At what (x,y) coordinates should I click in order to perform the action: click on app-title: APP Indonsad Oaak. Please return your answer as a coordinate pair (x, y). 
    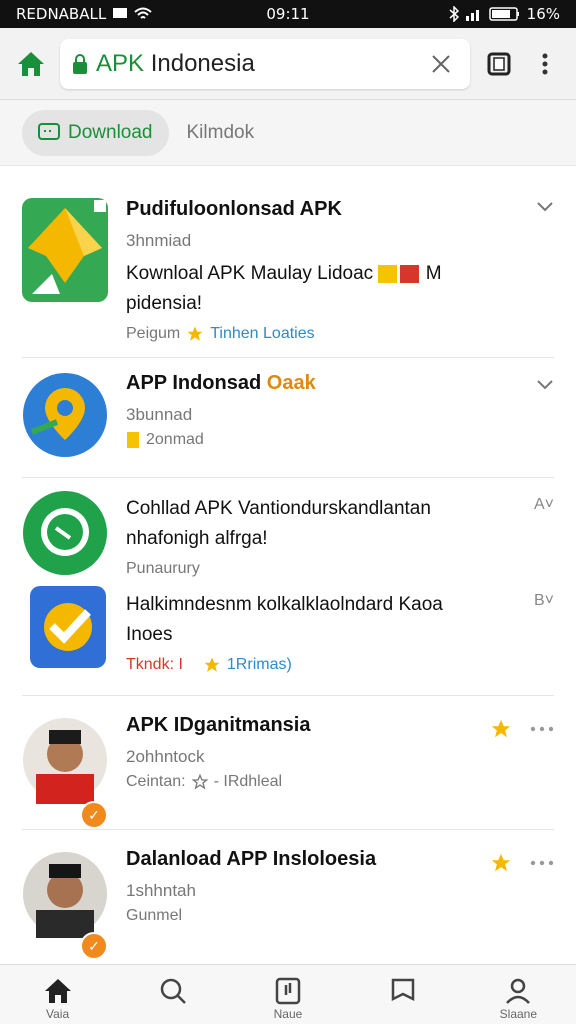
    Looking at the image, I should click on (340, 383).